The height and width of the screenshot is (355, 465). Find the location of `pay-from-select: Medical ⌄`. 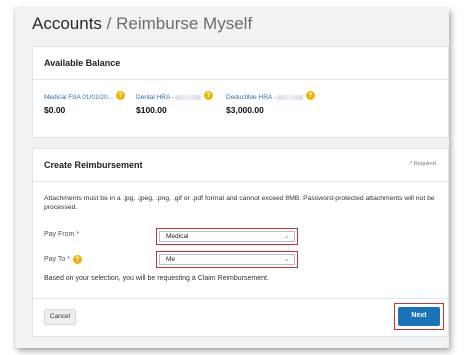

pay-from-select: Medical ⌄ is located at coordinates (227, 236).